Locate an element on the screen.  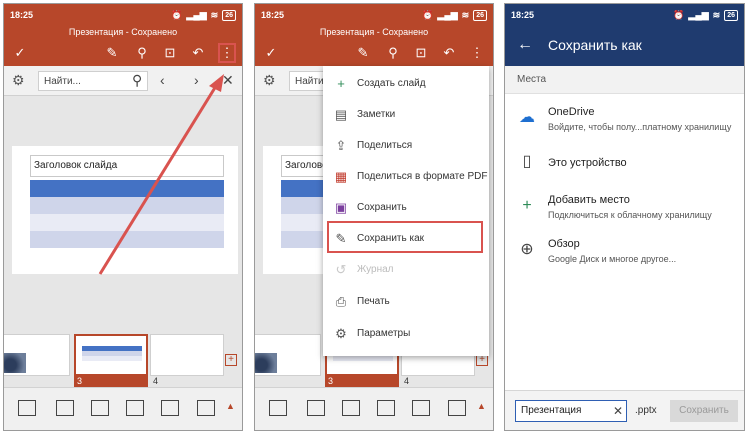
plus-icon: + is located at coordinates (341, 83).